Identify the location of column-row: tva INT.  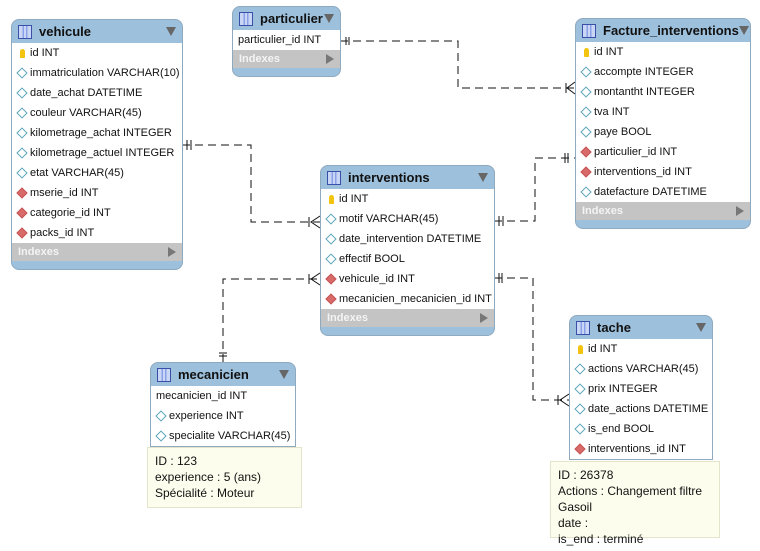
(663, 112).